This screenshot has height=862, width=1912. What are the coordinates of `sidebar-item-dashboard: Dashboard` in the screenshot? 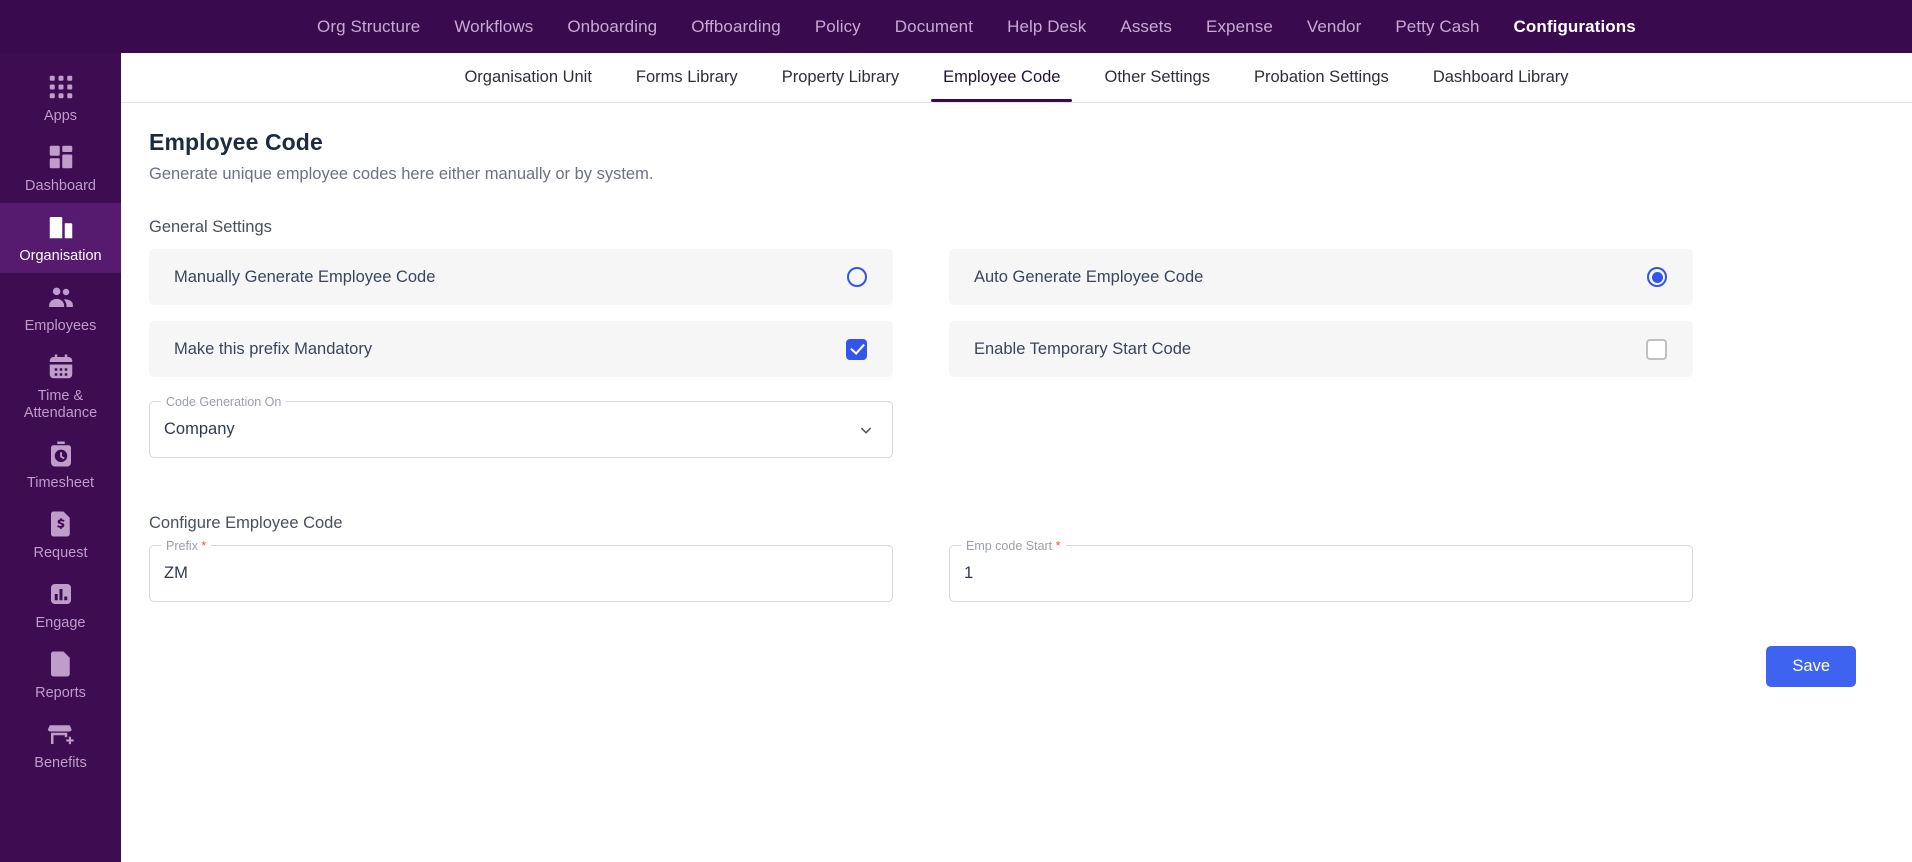 It's located at (60, 168).